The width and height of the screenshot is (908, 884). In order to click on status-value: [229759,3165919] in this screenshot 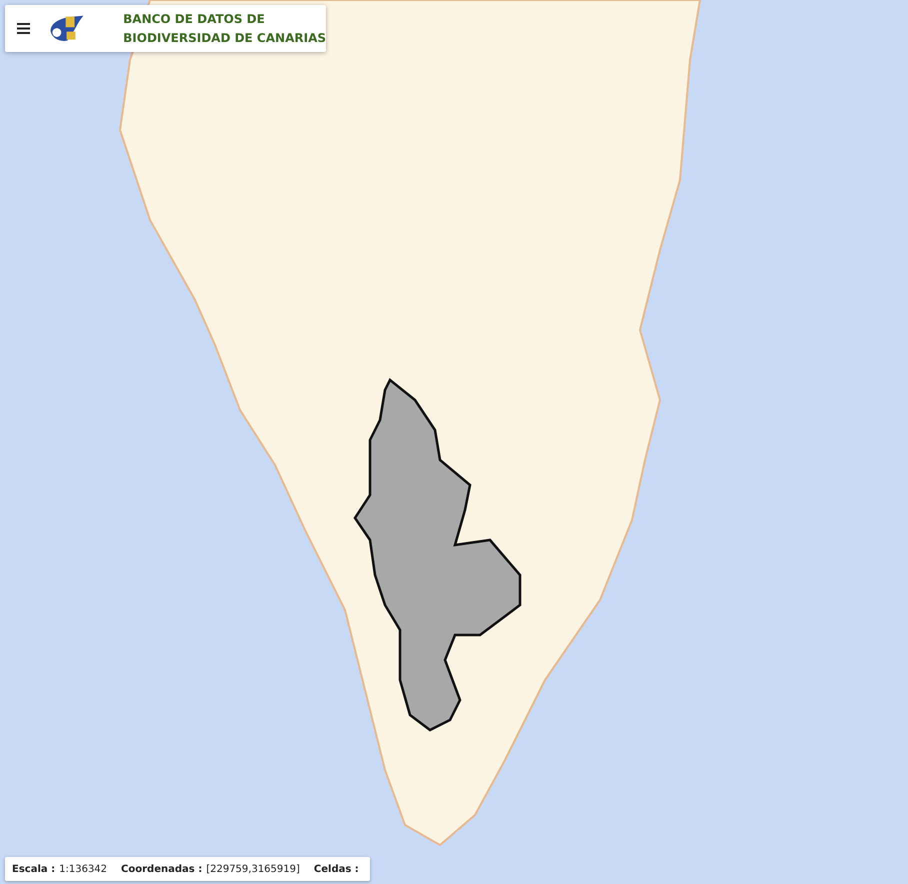, I will do `click(253, 869)`.